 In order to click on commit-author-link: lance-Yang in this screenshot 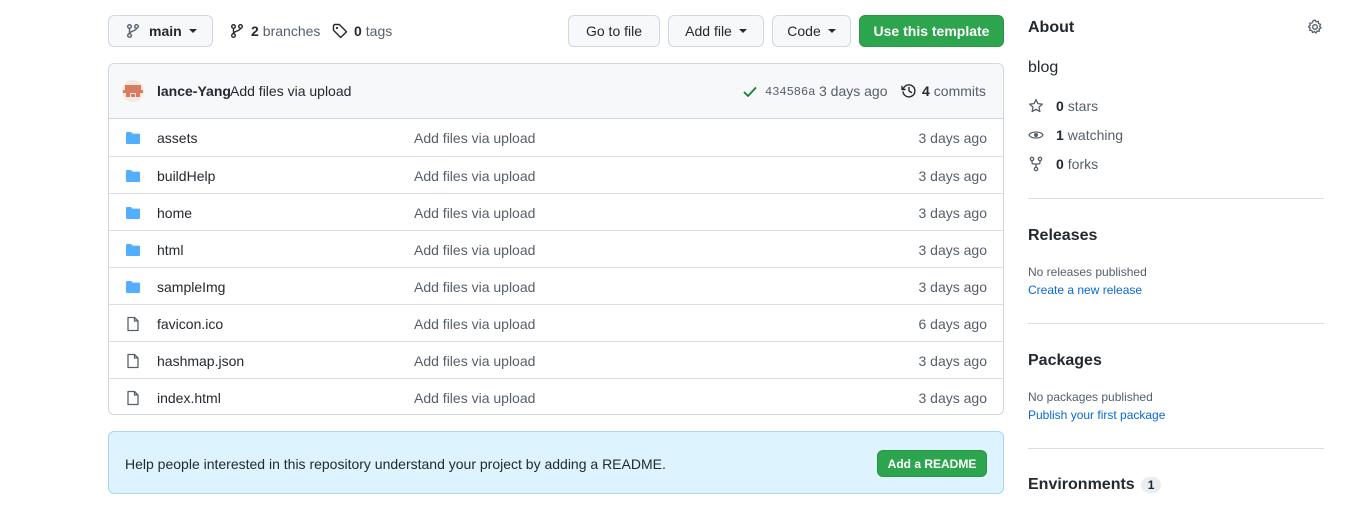, I will do `click(194, 91)`.